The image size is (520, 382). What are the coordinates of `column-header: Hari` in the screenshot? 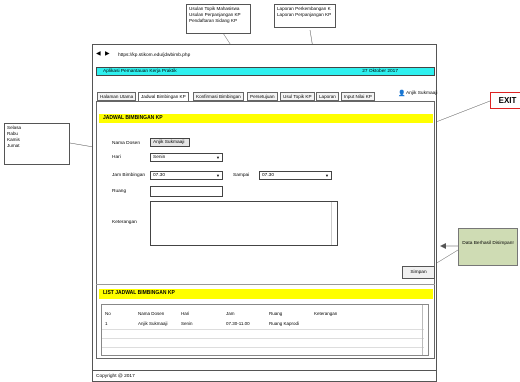 It's located at (185, 313).